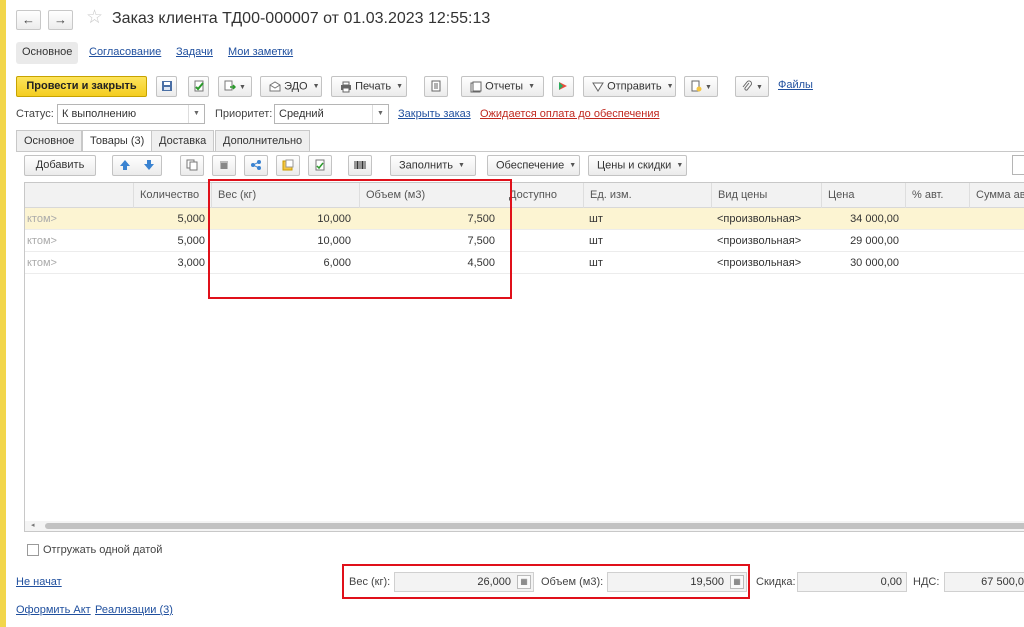 The image size is (1024, 627). Describe the element at coordinates (134, 610) in the screenshot. I see `sales-link: Реализации (3)` at that location.